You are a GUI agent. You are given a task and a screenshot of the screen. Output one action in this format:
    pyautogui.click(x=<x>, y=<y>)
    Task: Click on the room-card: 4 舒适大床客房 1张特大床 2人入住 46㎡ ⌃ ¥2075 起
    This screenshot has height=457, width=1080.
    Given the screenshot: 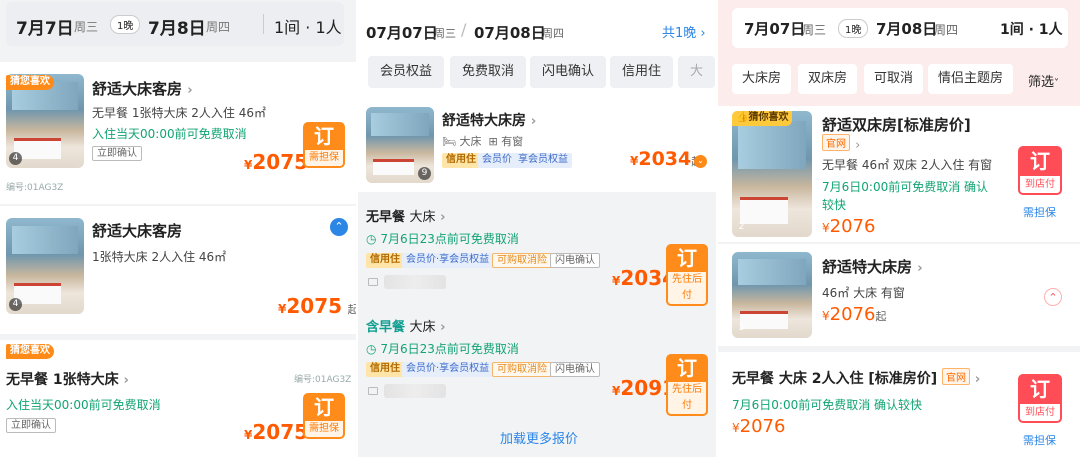 What is the action you would take?
    pyautogui.click(x=178, y=270)
    